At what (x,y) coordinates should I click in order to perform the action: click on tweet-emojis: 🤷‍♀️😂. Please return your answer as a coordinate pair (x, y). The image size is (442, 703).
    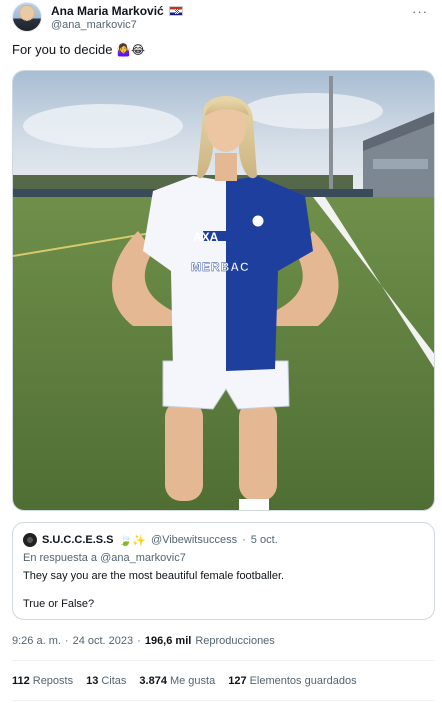
    Looking at the image, I should click on (131, 50).